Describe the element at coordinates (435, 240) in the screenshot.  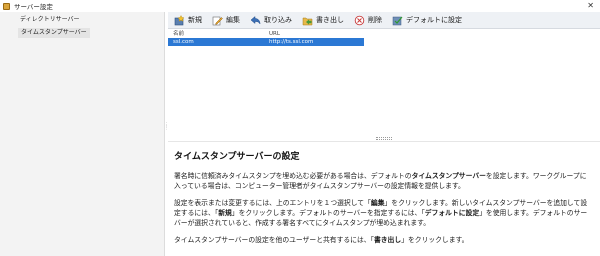
I see `help-text: 」をクリックします。` at that location.